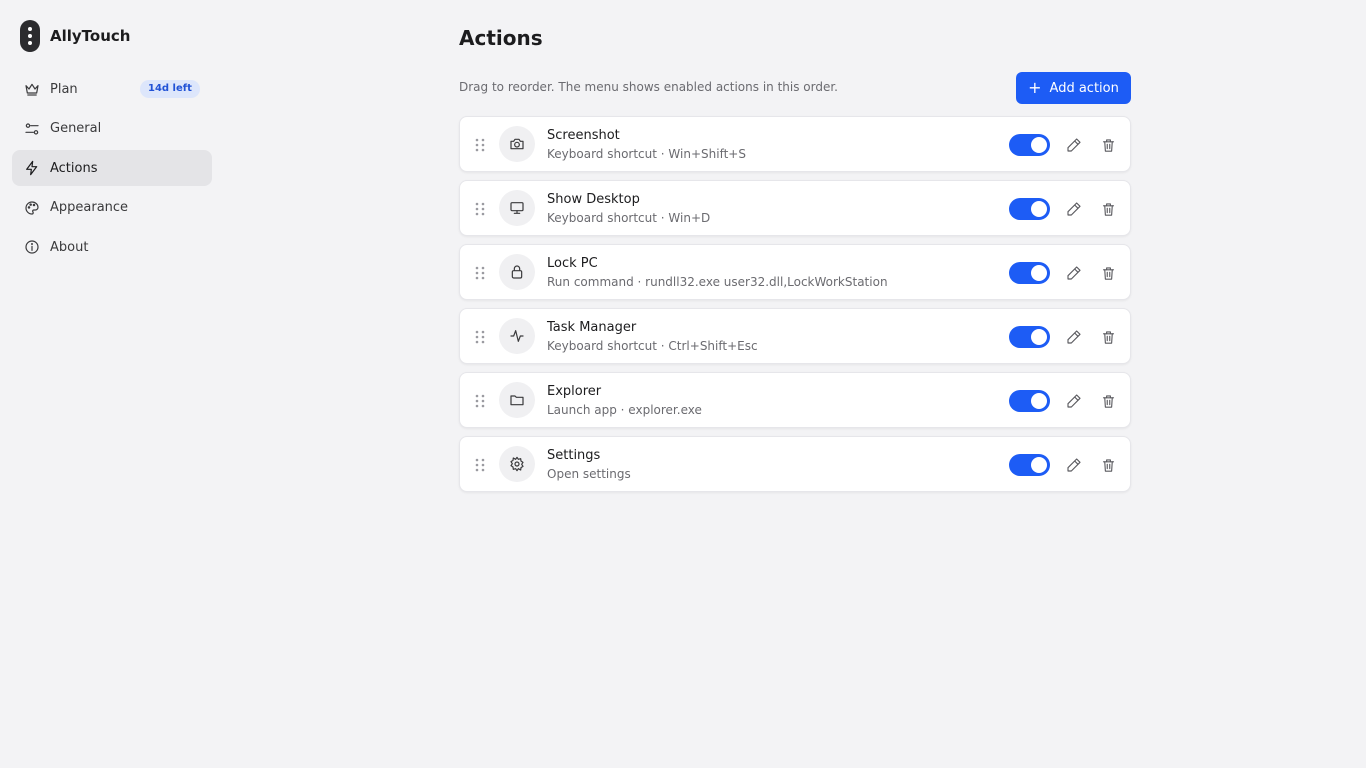  What do you see at coordinates (112, 247) in the screenshot?
I see `sidebar-item-about: About` at bounding box center [112, 247].